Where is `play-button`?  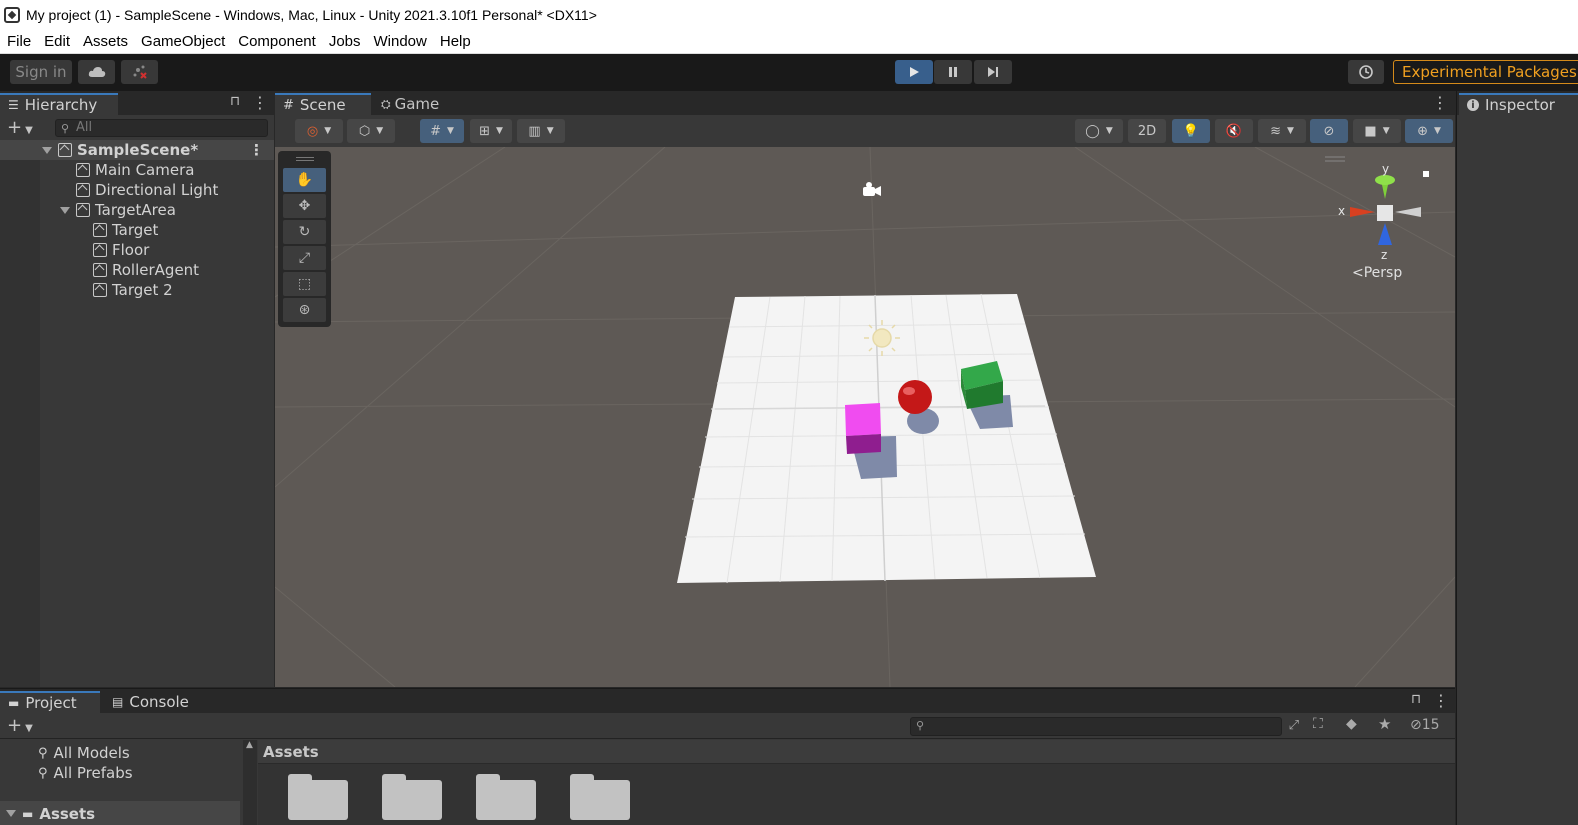
play-button is located at coordinates (914, 72).